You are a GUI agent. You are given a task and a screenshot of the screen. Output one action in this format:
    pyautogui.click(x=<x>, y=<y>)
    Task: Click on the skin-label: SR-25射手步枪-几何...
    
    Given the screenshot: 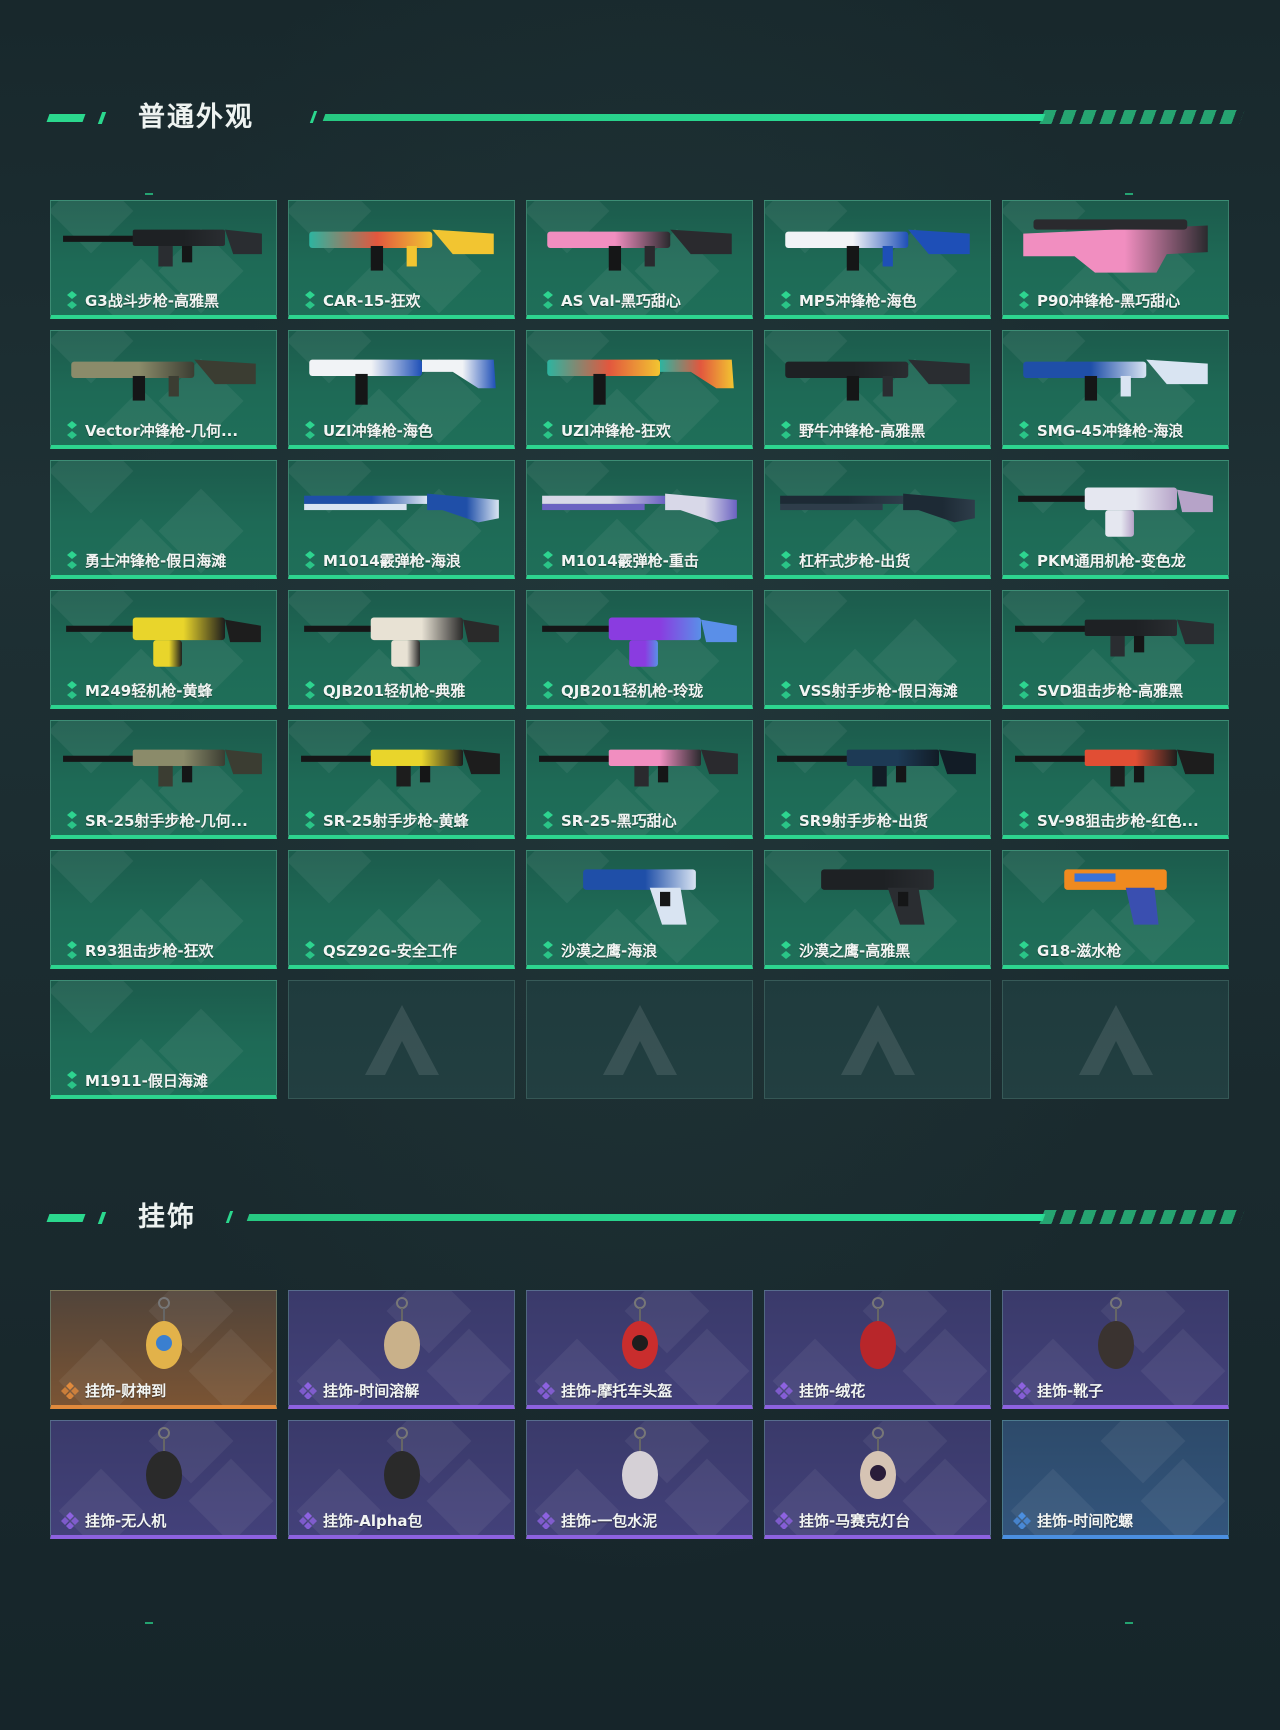 What is the action you would take?
    pyautogui.click(x=166, y=821)
    